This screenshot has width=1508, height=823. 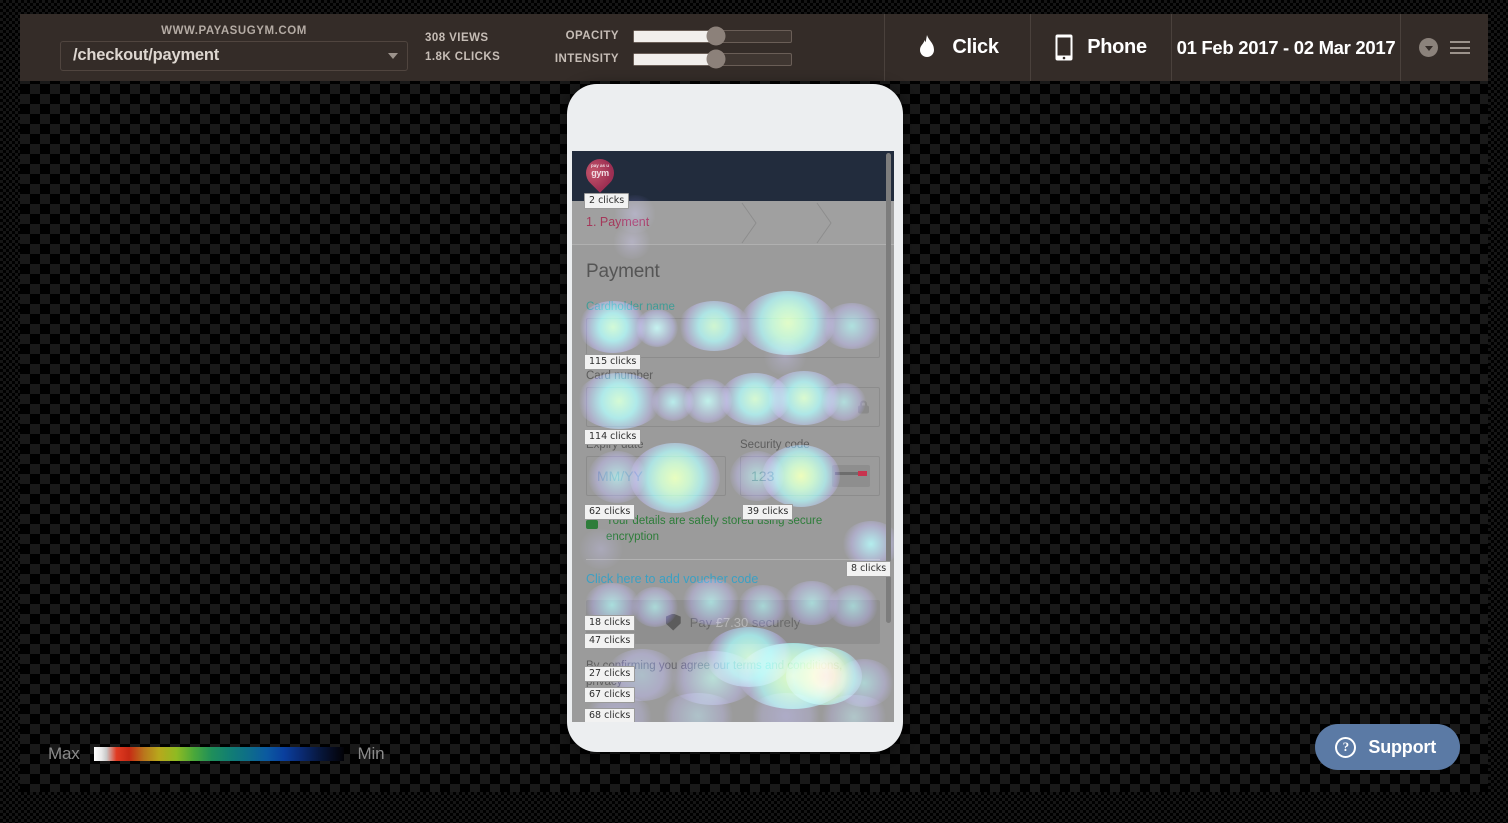 What do you see at coordinates (146, 55) in the screenshot?
I see `page-url-value: /checkout/payment` at bounding box center [146, 55].